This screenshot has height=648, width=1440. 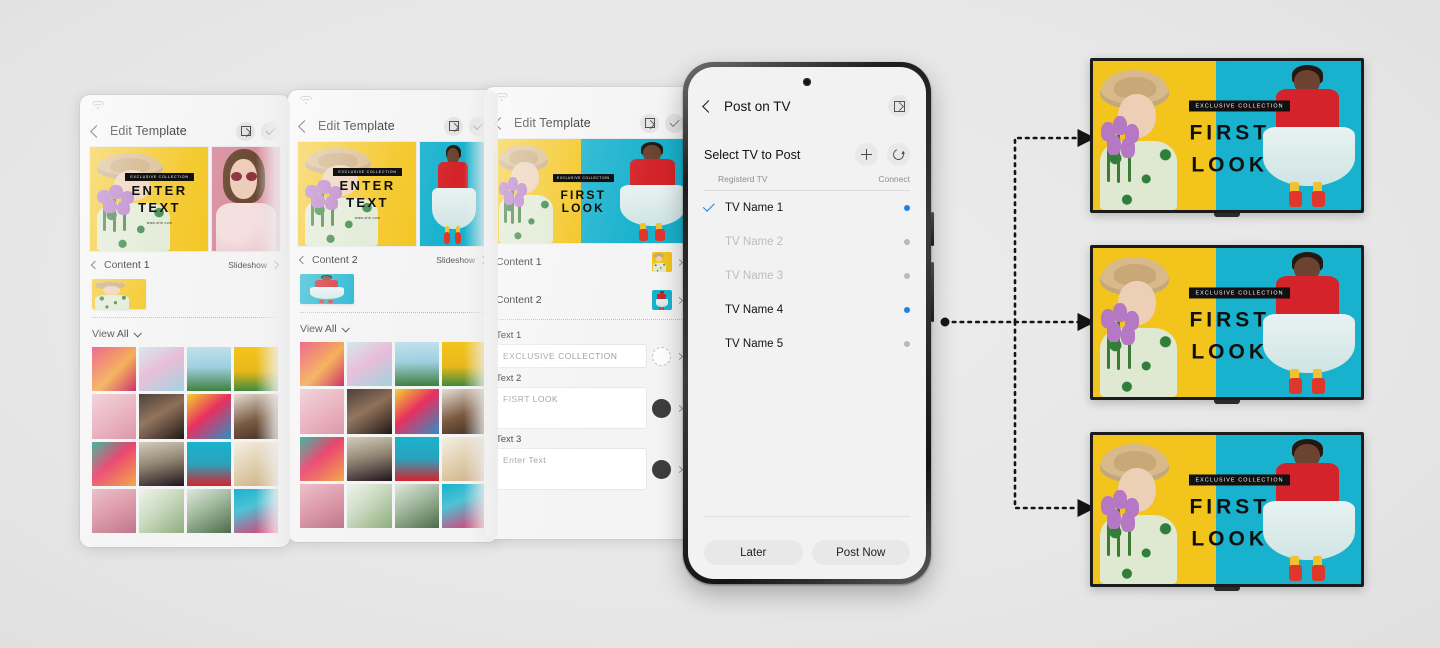 I want to click on text-3-color-swatch, so click(x=661, y=469).